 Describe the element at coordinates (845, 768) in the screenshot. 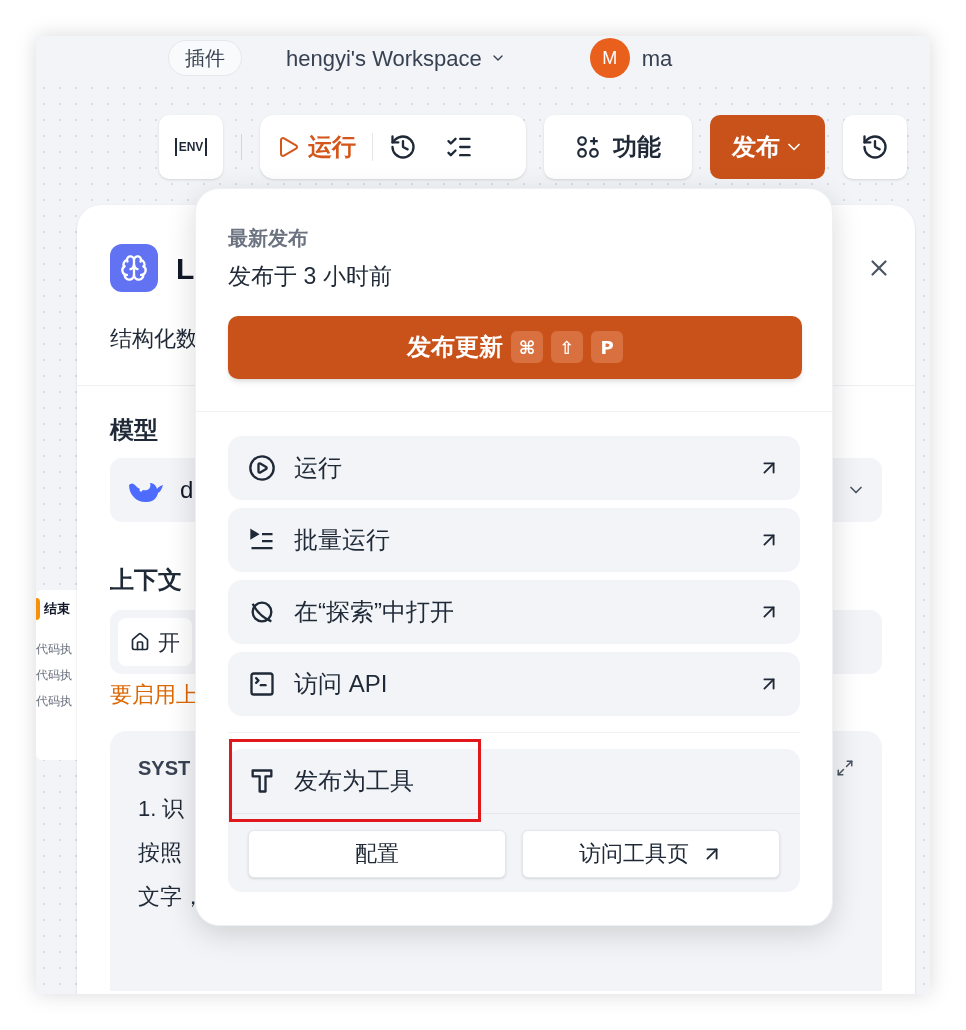

I see `expand-icon` at that location.